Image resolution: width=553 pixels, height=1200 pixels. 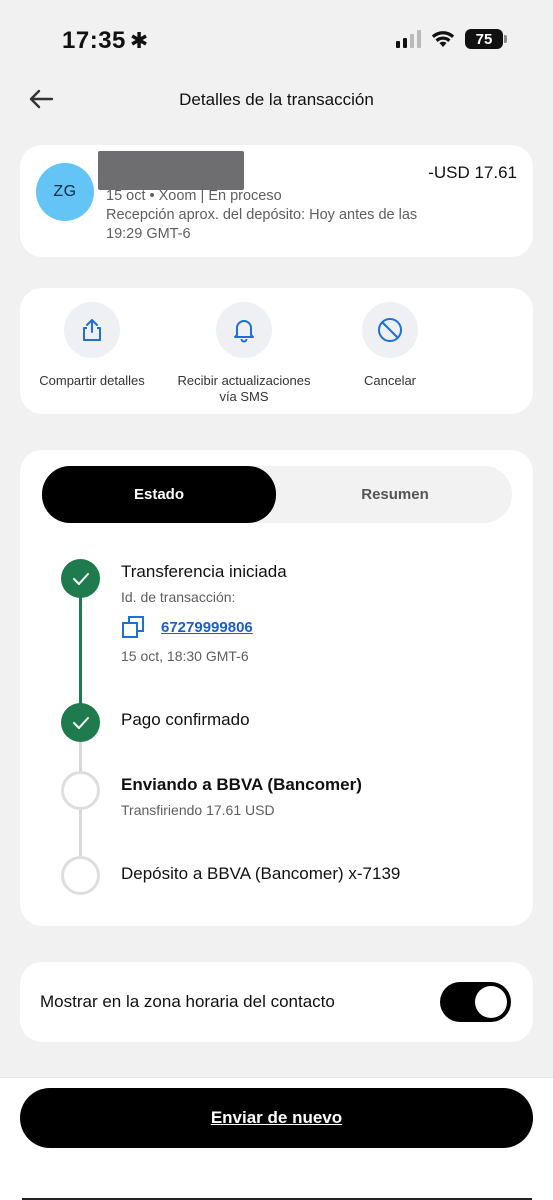 What do you see at coordinates (92, 330) in the screenshot?
I see `share-icon` at bounding box center [92, 330].